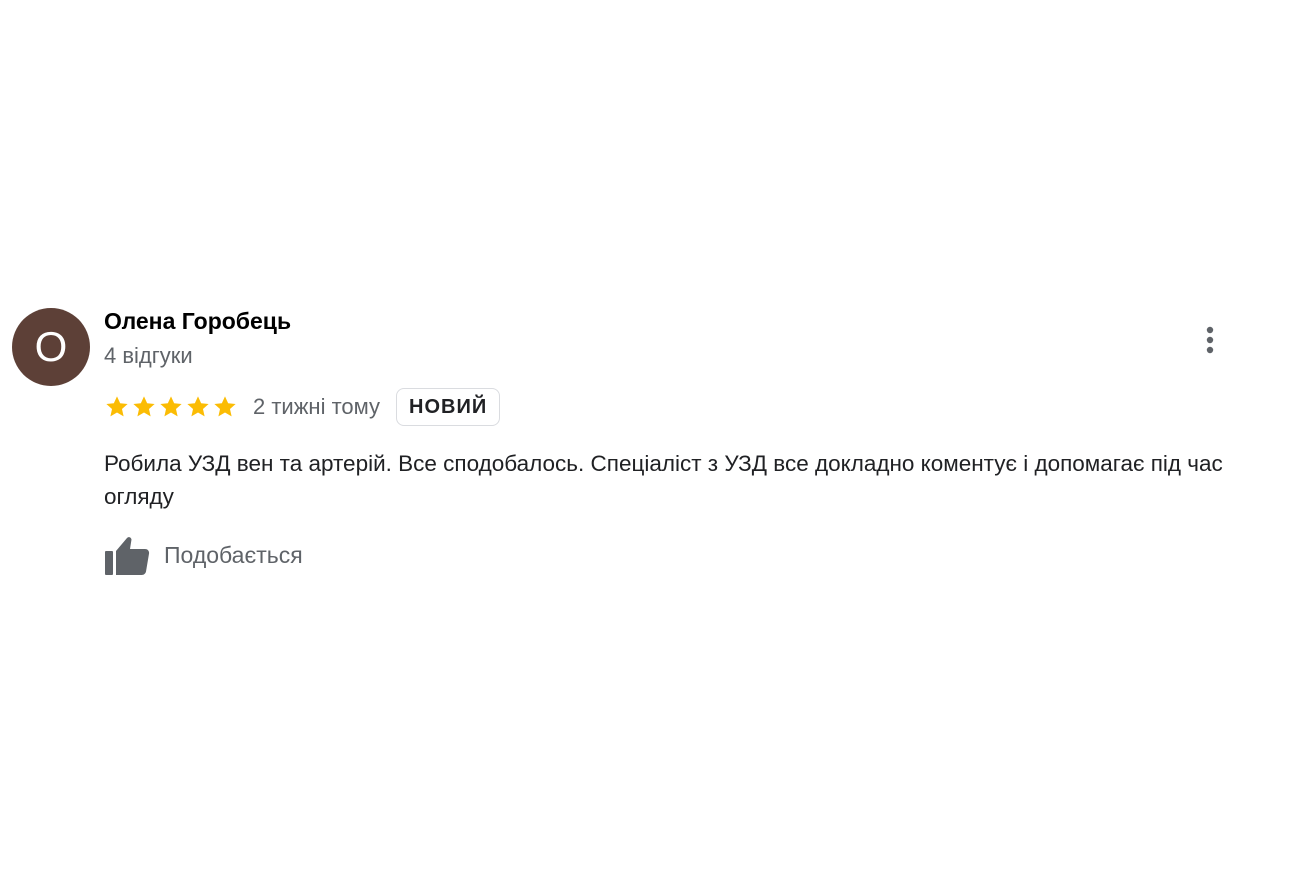 The width and height of the screenshot is (1312, 888). Describe the element at coordinates (317, 406) in the screenshot. I see `review-date: 2 тижні тому` at that location.